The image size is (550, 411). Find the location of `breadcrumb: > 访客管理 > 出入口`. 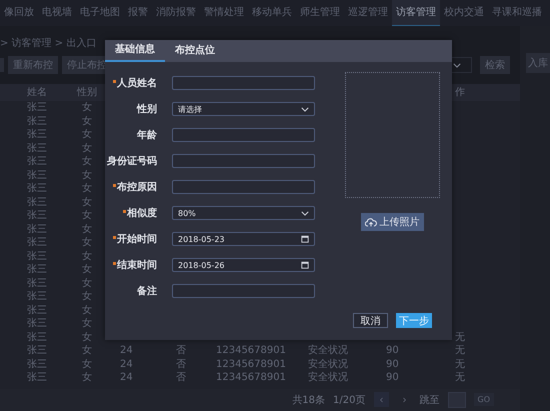

breadcrumb: > 访客管理 > 出入口 is located at coordinates (48, 43).